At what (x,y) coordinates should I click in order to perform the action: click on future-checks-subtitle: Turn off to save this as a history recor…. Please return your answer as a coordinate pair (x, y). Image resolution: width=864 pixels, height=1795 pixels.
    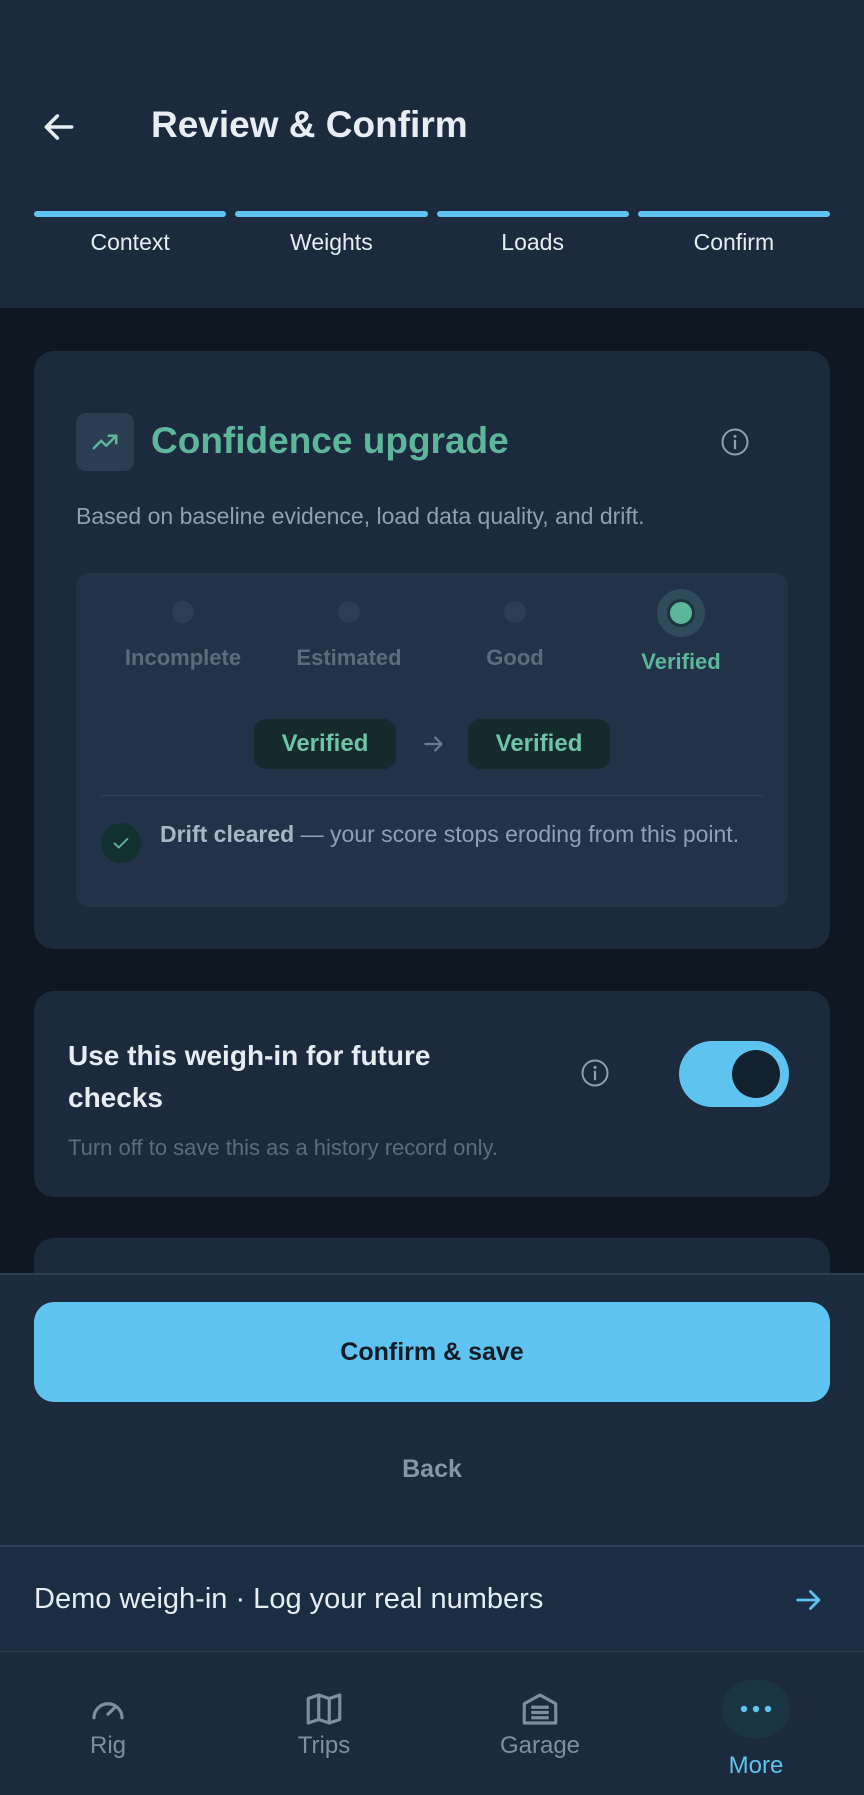
    Looking at the image, I should click on (283, 1147).